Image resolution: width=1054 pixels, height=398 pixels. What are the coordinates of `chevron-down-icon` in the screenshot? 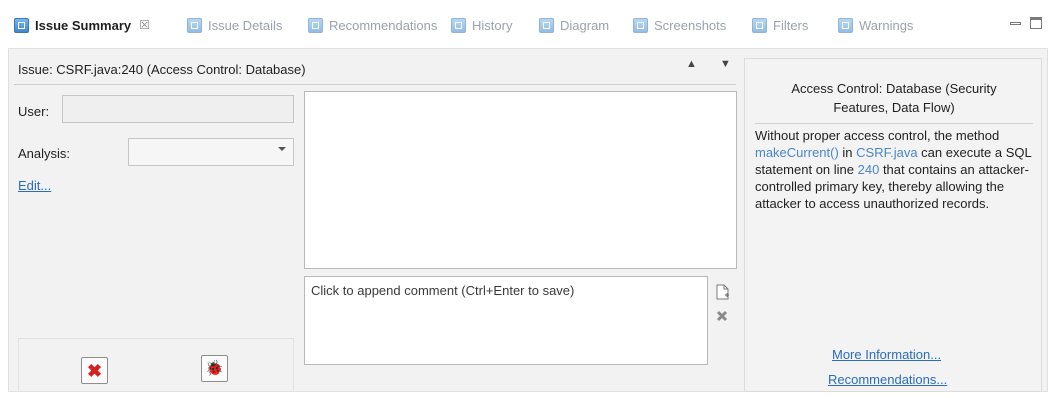 It's located at (282, 149).